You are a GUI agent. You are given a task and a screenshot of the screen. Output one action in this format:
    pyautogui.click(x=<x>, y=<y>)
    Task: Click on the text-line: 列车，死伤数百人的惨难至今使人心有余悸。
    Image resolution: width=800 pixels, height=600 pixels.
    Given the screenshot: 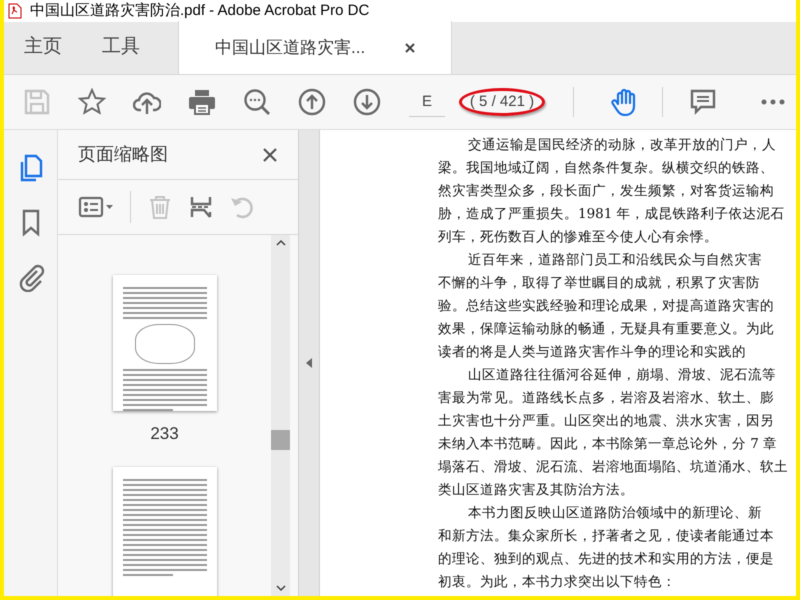 What is the action you would take?
    pyautogui.click(x=578, y=237)
    